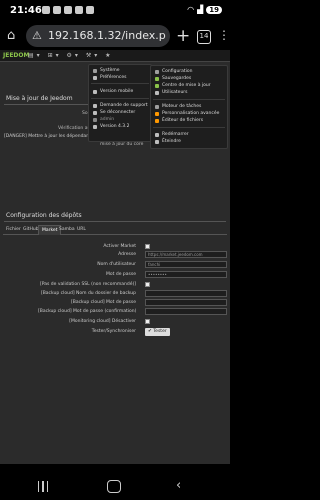  What do you see at coordinates (115, 56) in the screenshot?
I see `jeedom-navbar: JEEDOM ▤▾ ⊞▾ ⚙▾ ⚒▾ ★` at bounding box center [115, 56].